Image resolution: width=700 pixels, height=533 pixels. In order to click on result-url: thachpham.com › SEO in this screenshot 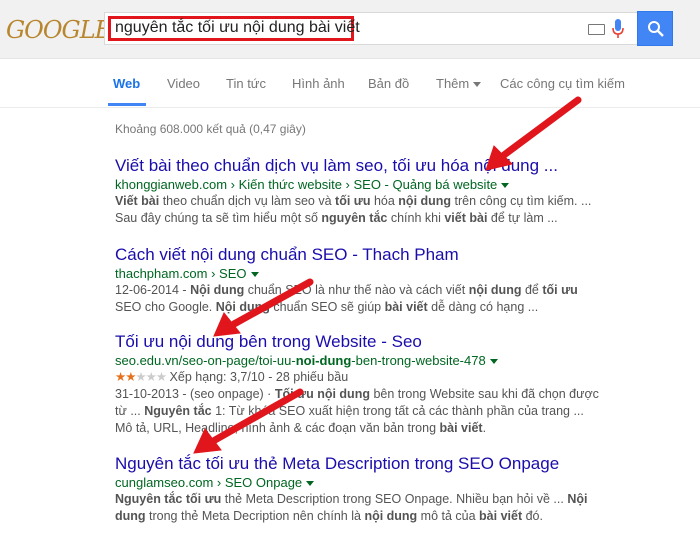, I will do `click(400, 273)`.